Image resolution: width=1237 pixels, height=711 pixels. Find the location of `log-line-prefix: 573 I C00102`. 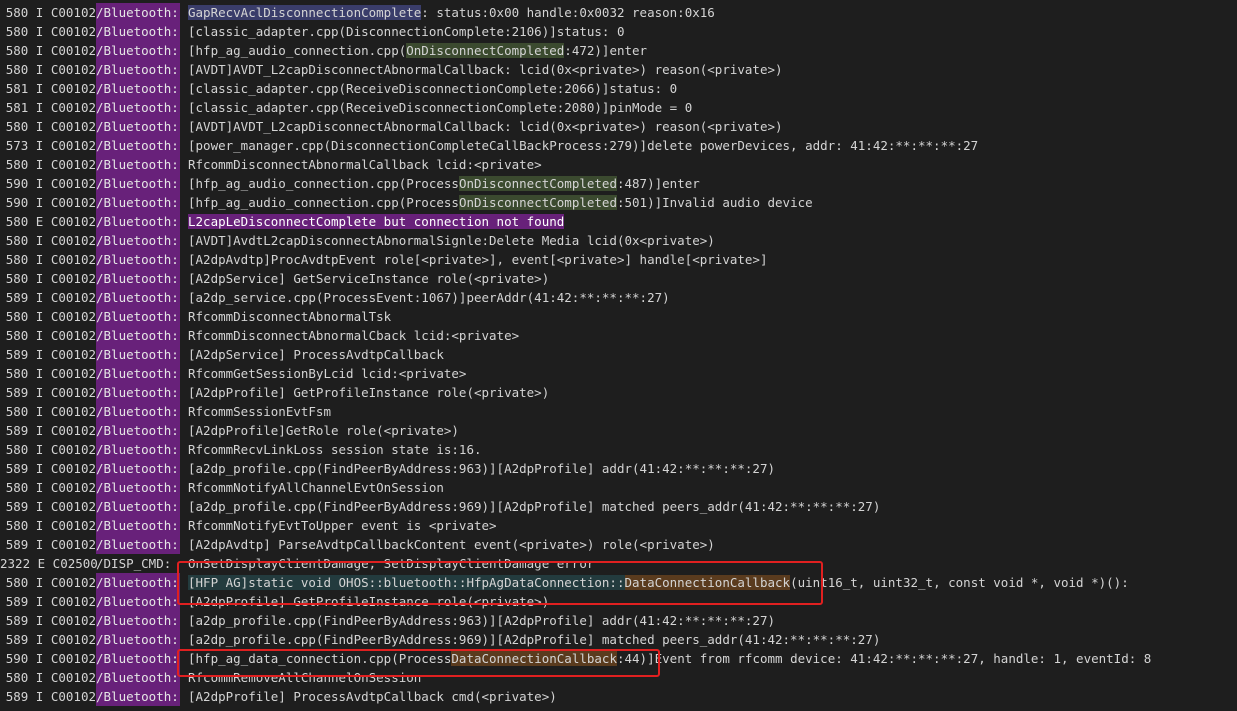

log-line-prefix: 573 I C00102 is located at coordinates (50, 145).